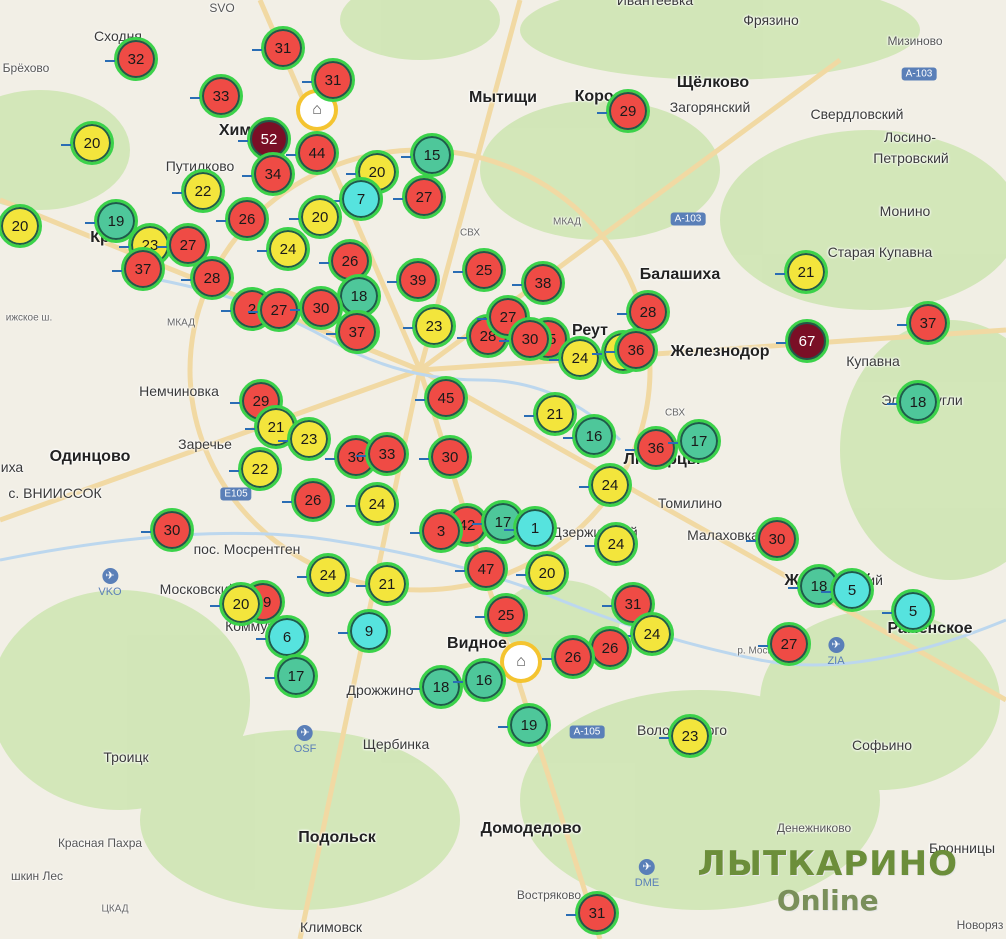 Image resolution: width=1006 pixels, height=939 pixels. I want to click on airplane-icon: ✈, so click(646, 867).